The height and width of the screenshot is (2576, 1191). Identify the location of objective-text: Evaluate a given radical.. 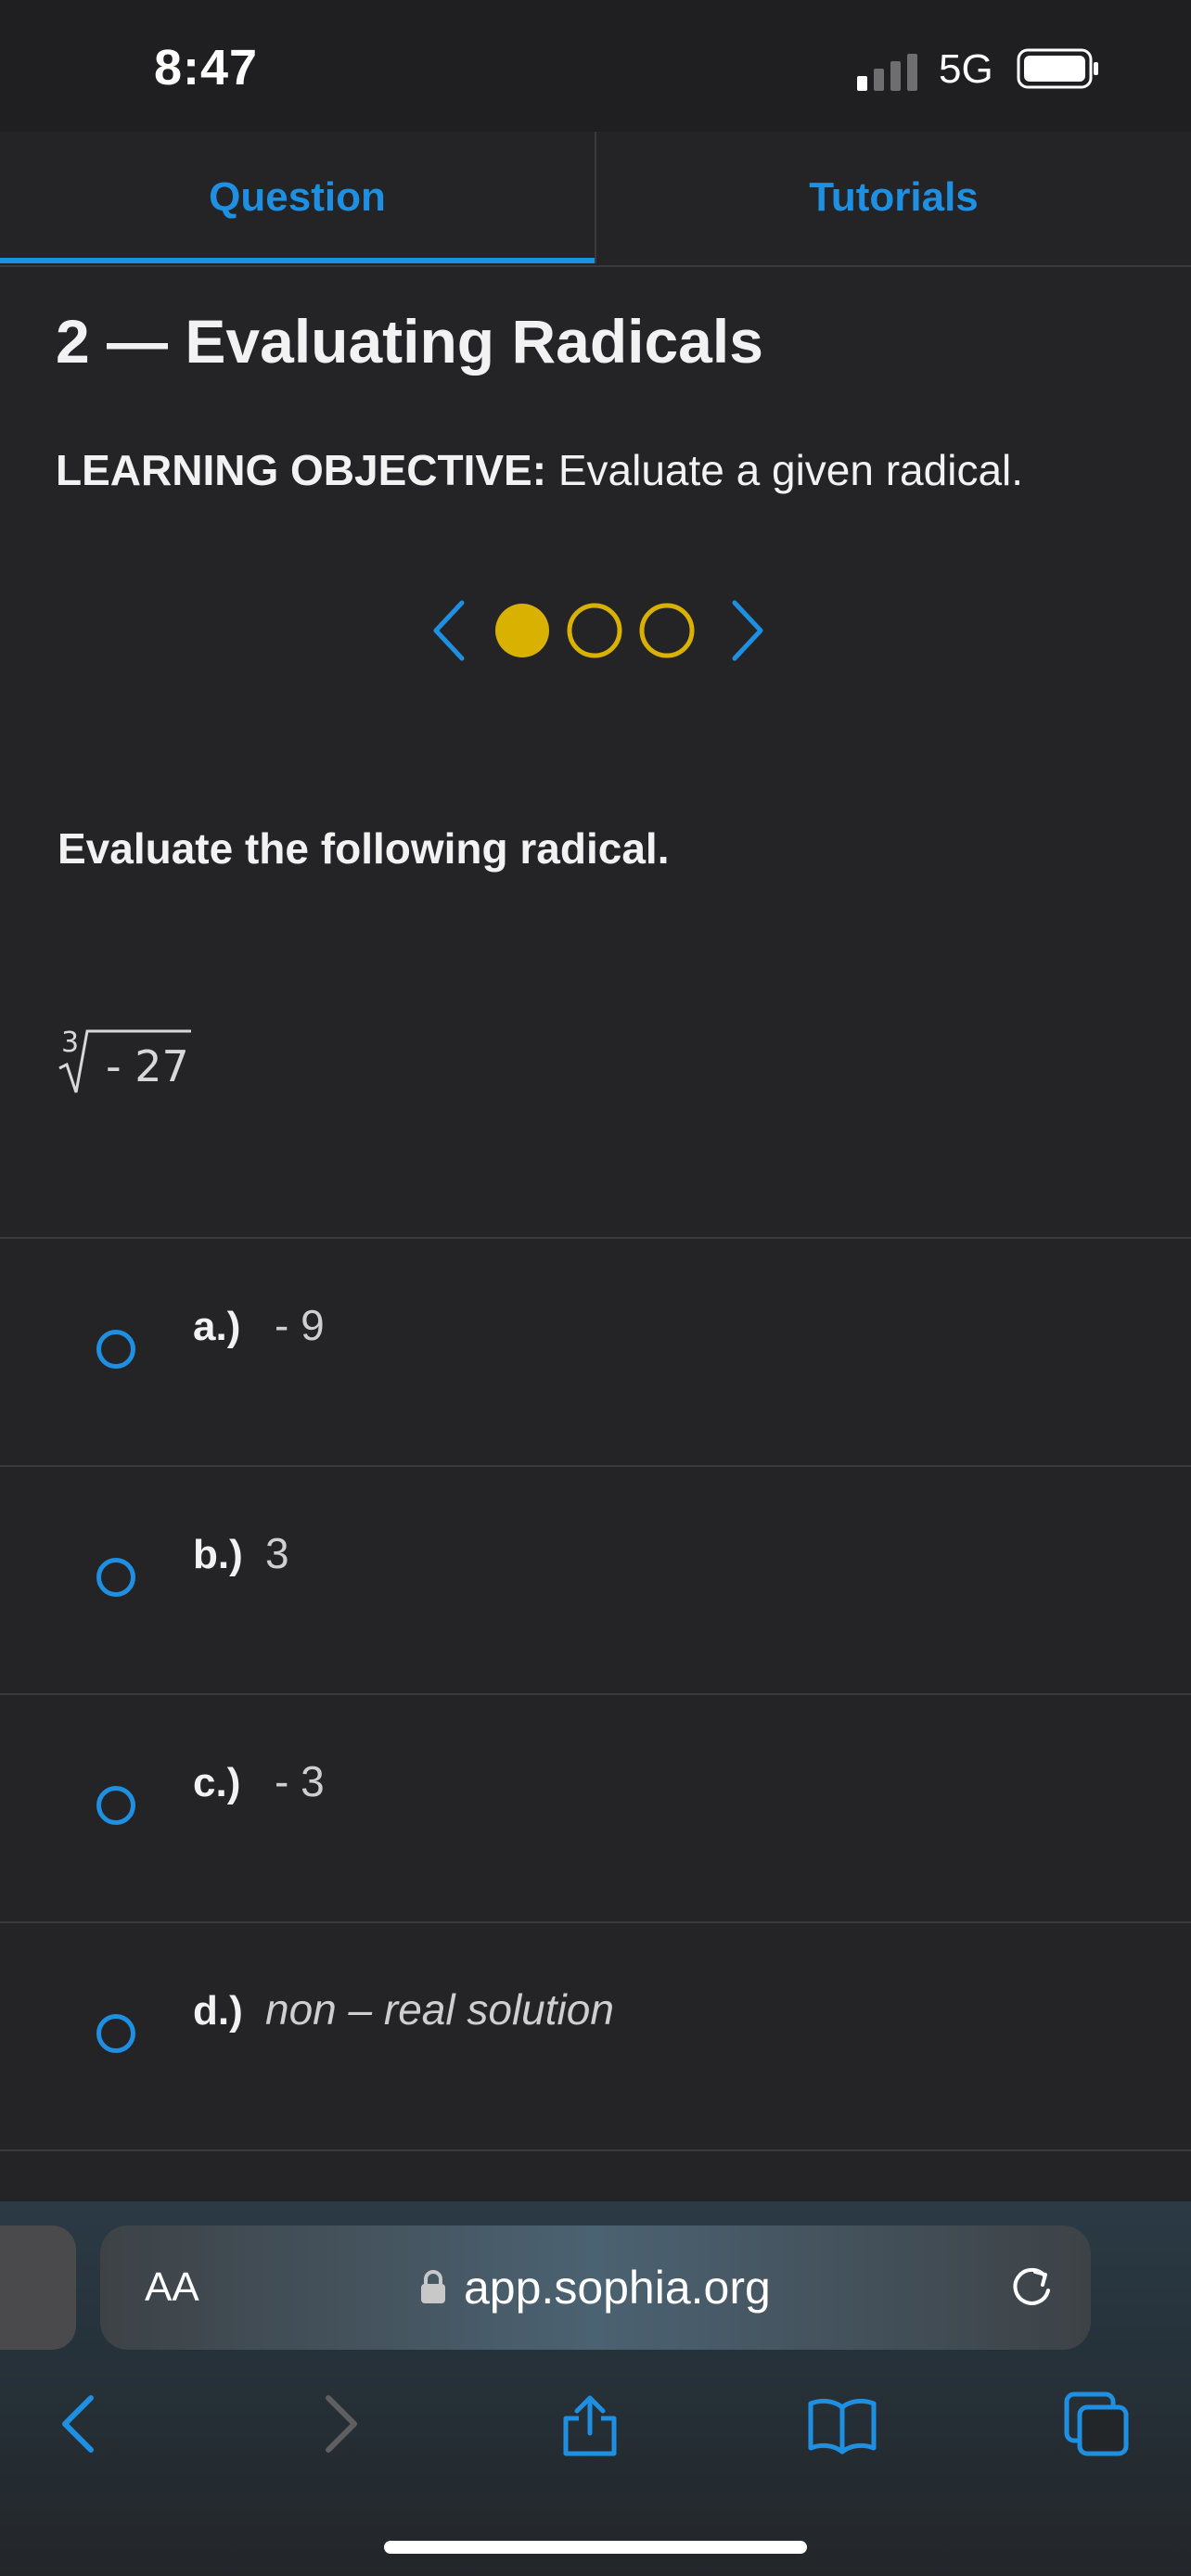
(790, 470).